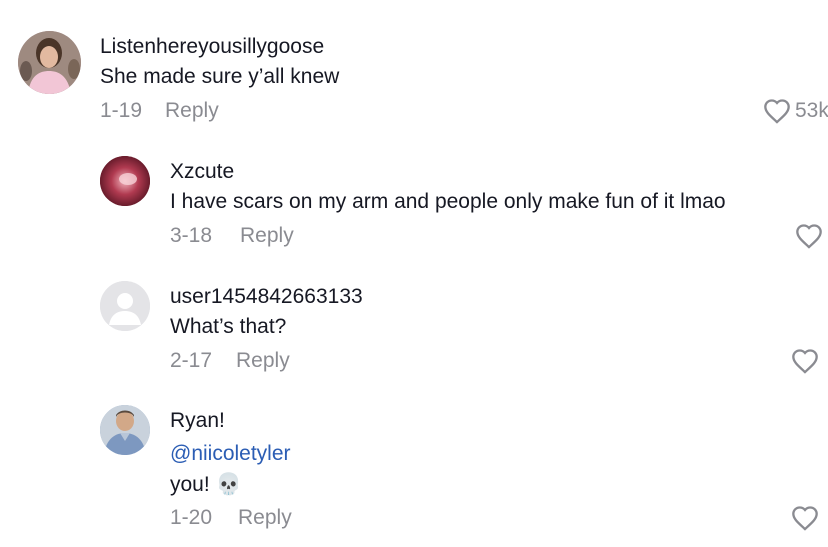 This screenshot has width=828, height=547. What do you see at coordinates (220, 76) in the screenshot?
I see `comment-text: She made sure y’all knew` at bounding box center [220, 76].